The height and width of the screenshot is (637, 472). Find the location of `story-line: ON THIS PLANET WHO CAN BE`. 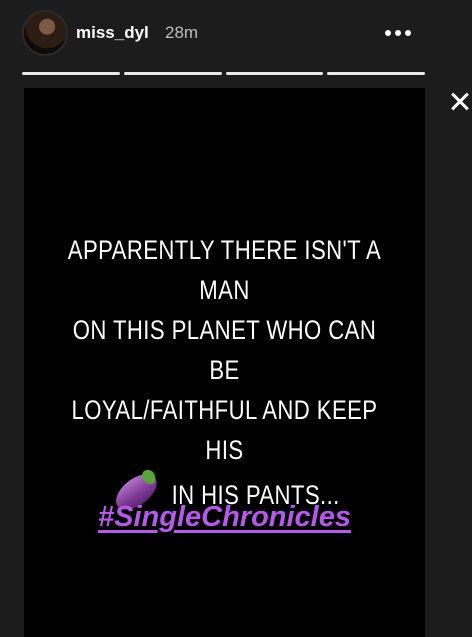

story-line: ON THIS PLANET WHO CAN BE is located at coordinates (224, 350).